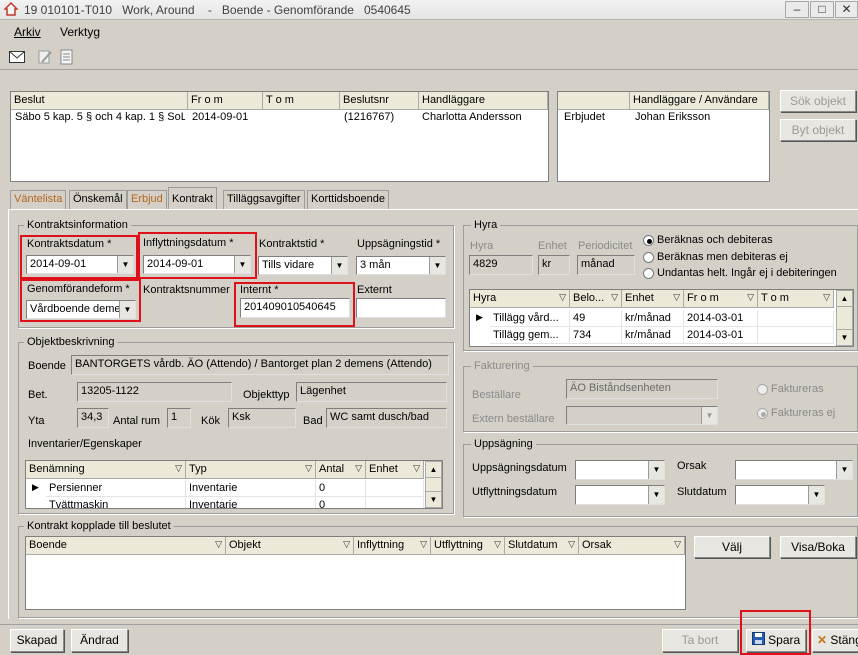 This screenshot has width=858, height=655. What do you see at coordinates (542, 546) in the screenshot?
I see `kopplade-header-slutdatum: Slutdatum ▽` at bounding box center [542, 546].